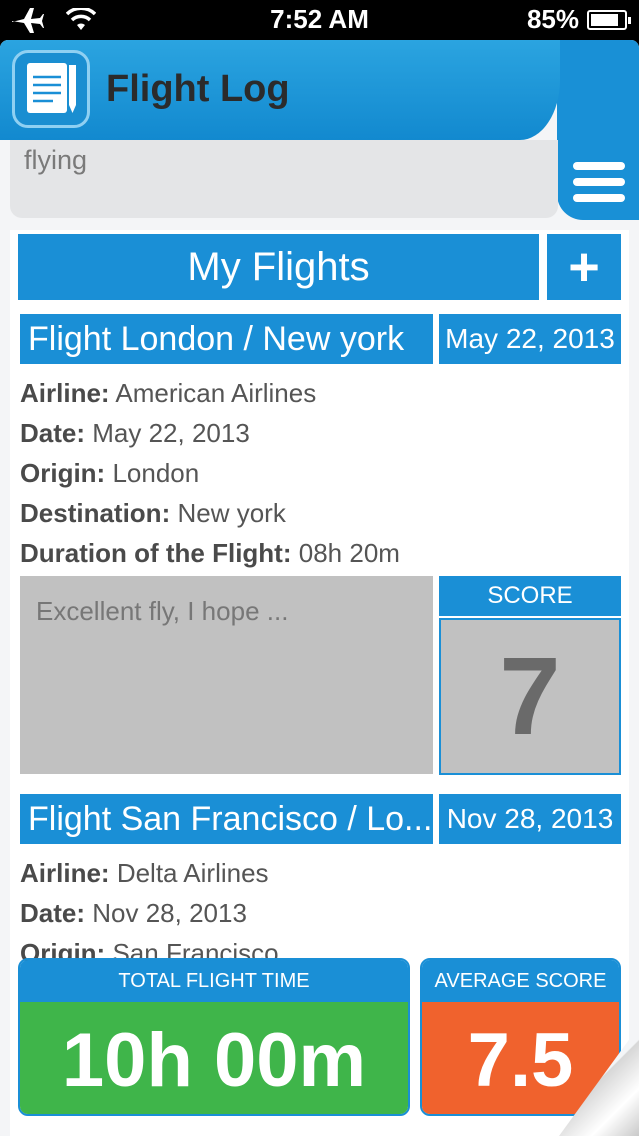 This screenshot has width=639, height=1136. I want to click on airline-value: Delta Airlines, so click(192, 873).